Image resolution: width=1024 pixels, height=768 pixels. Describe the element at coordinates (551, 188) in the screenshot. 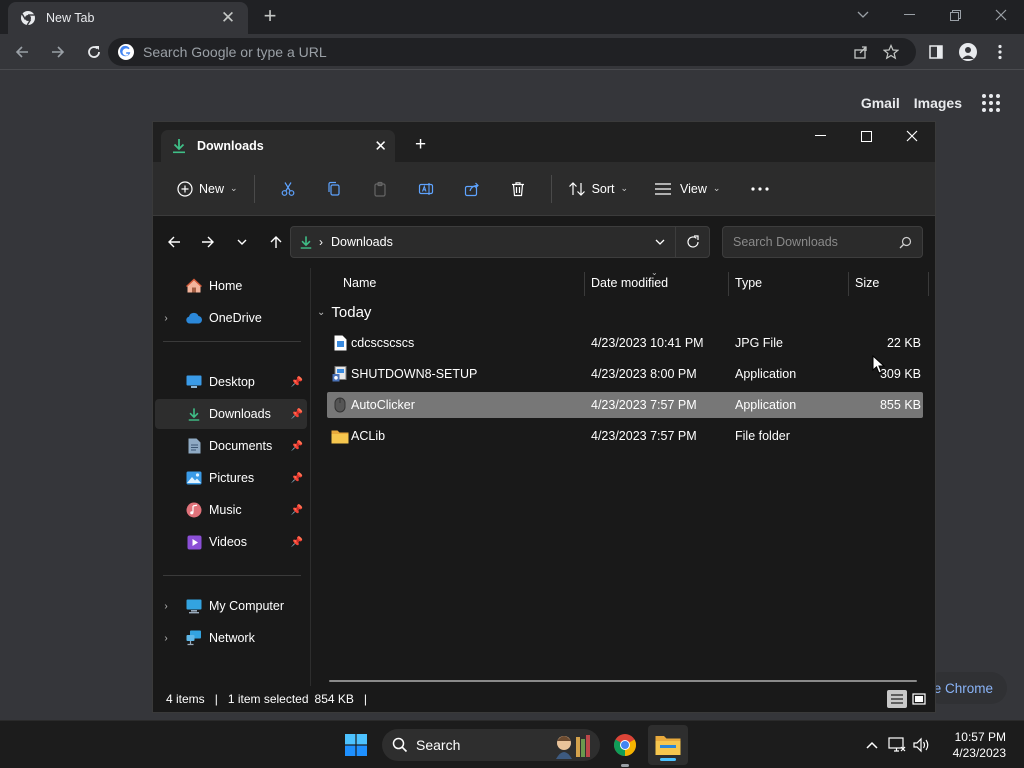

I see `command-separator` at that location.